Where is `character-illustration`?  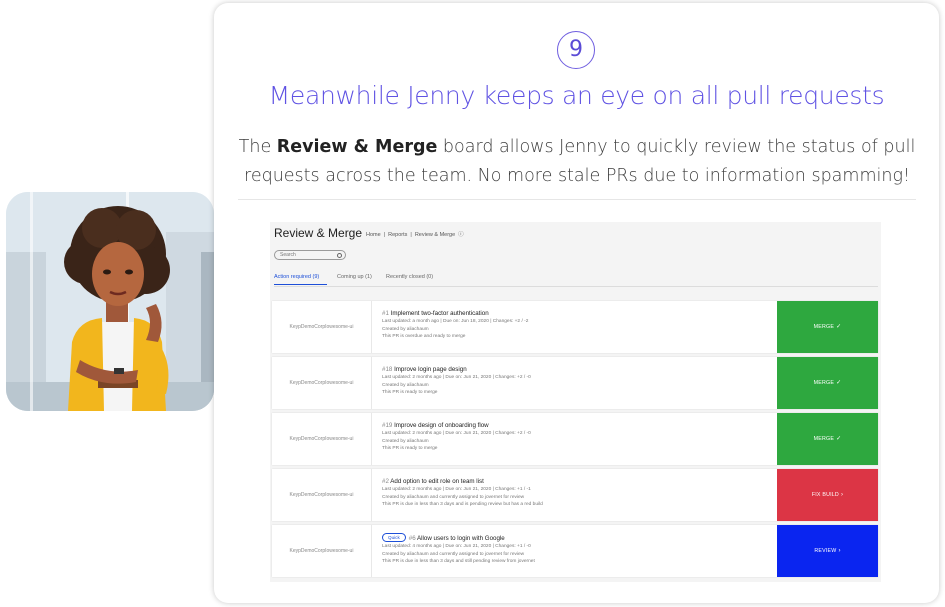 character-illustration is located at coordinates (110, 301).